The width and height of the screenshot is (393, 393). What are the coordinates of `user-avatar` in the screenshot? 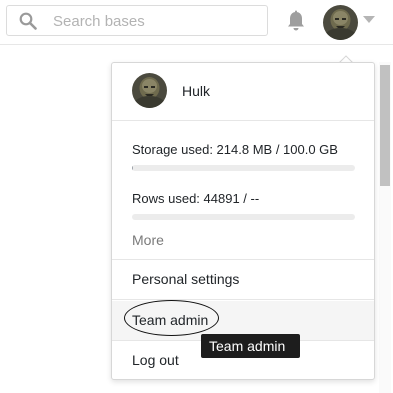 It's located at (340, 22).